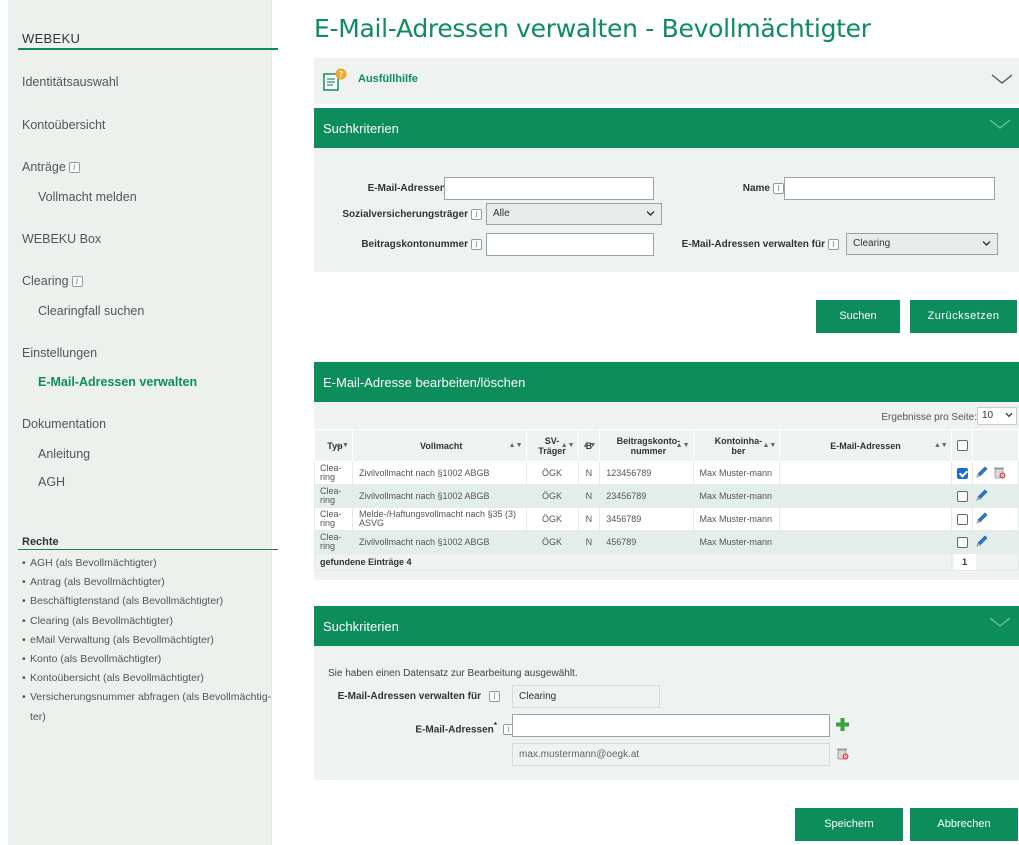 The width and height of the screenshot is (1019, 845). Describe the element at coordinates (407, 214) in the screenshot. I see `sv-label: Sozialversicherungsträger i` at that location.